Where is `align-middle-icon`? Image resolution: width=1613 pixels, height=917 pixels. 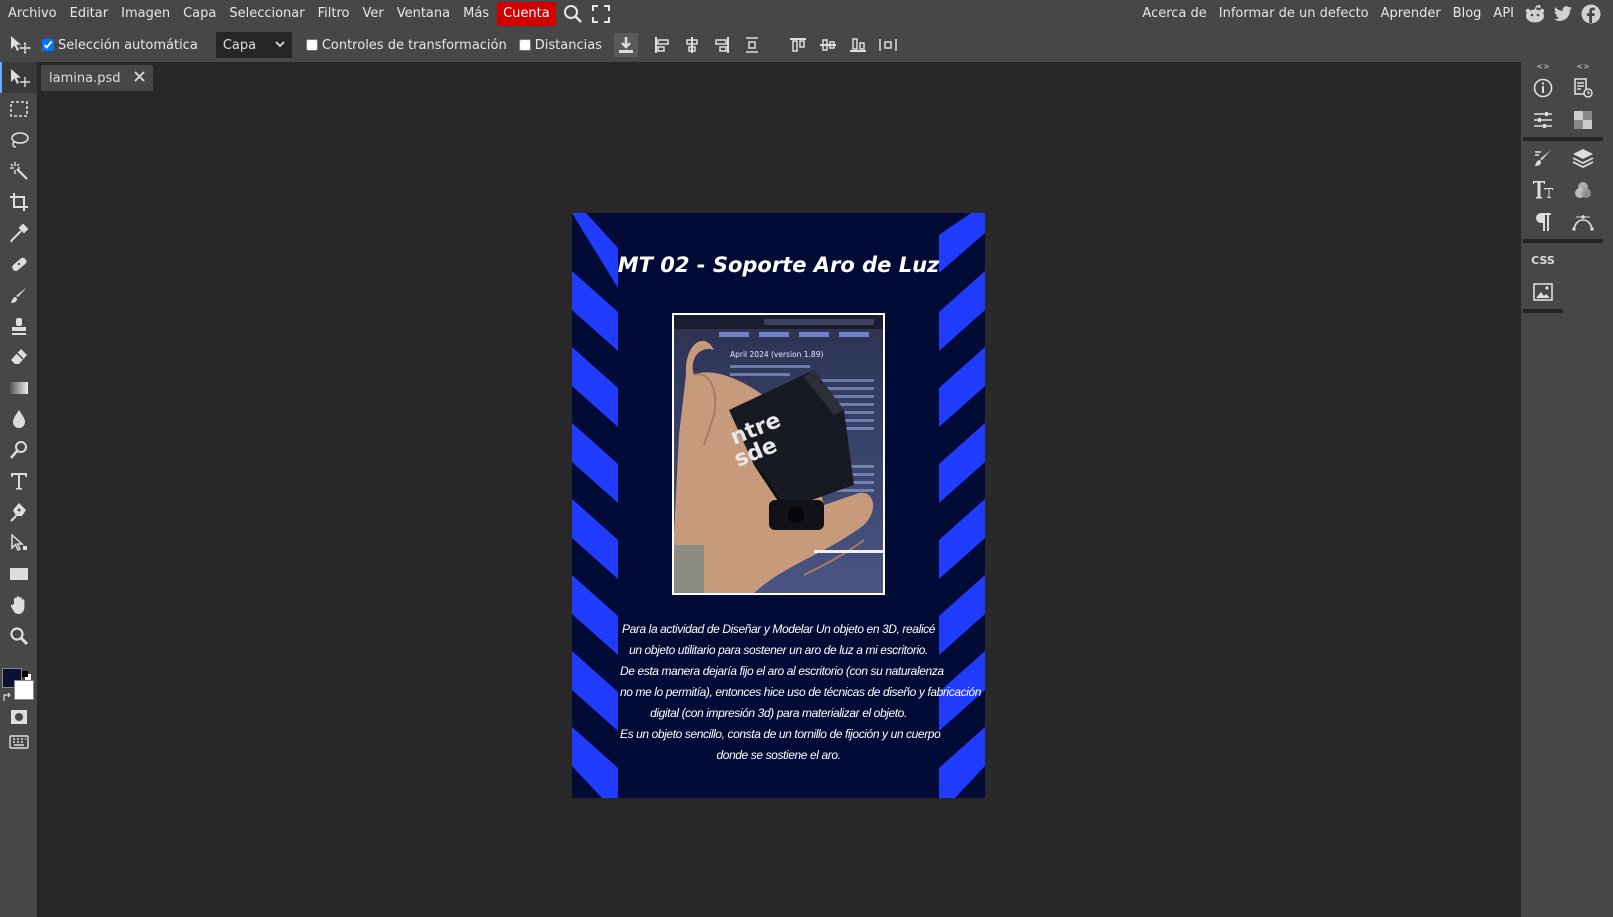 align-middle-icon is located at coordinates (828, 45).